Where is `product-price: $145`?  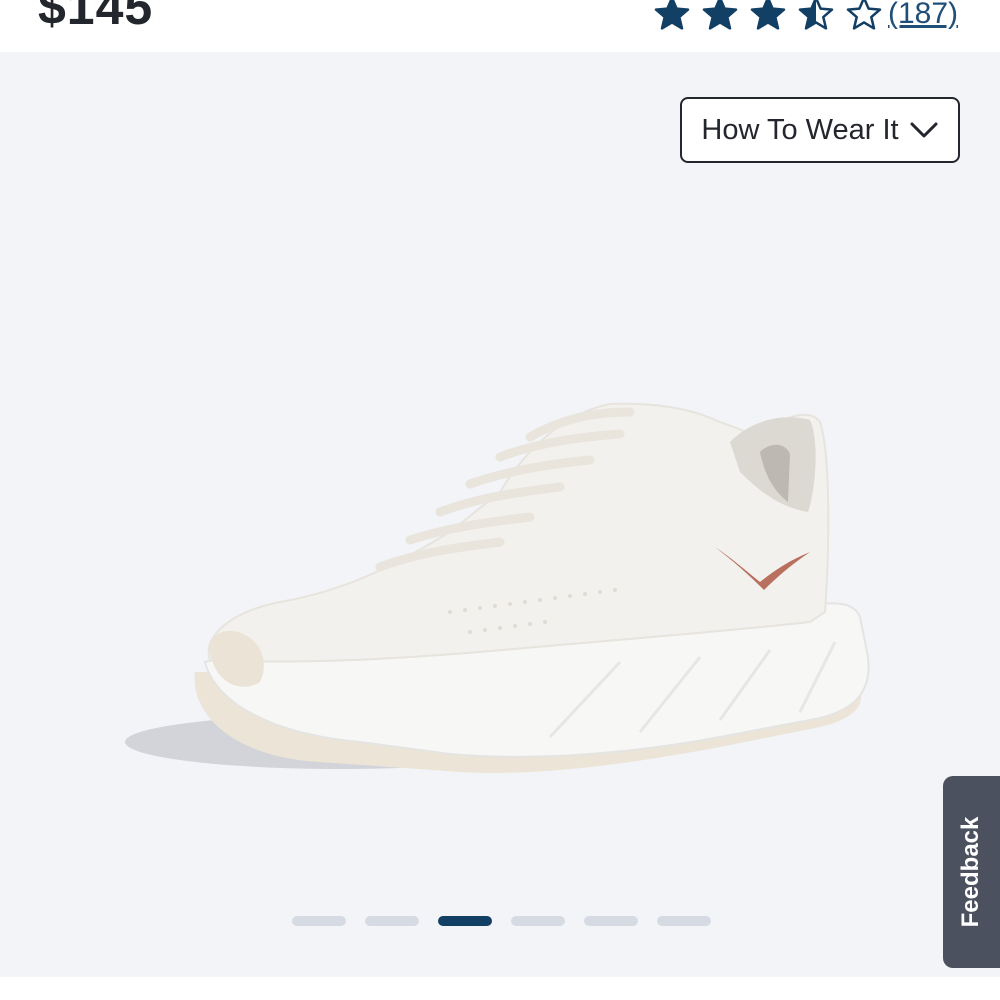
product-price: $145 is located at coordinates (96, 17).